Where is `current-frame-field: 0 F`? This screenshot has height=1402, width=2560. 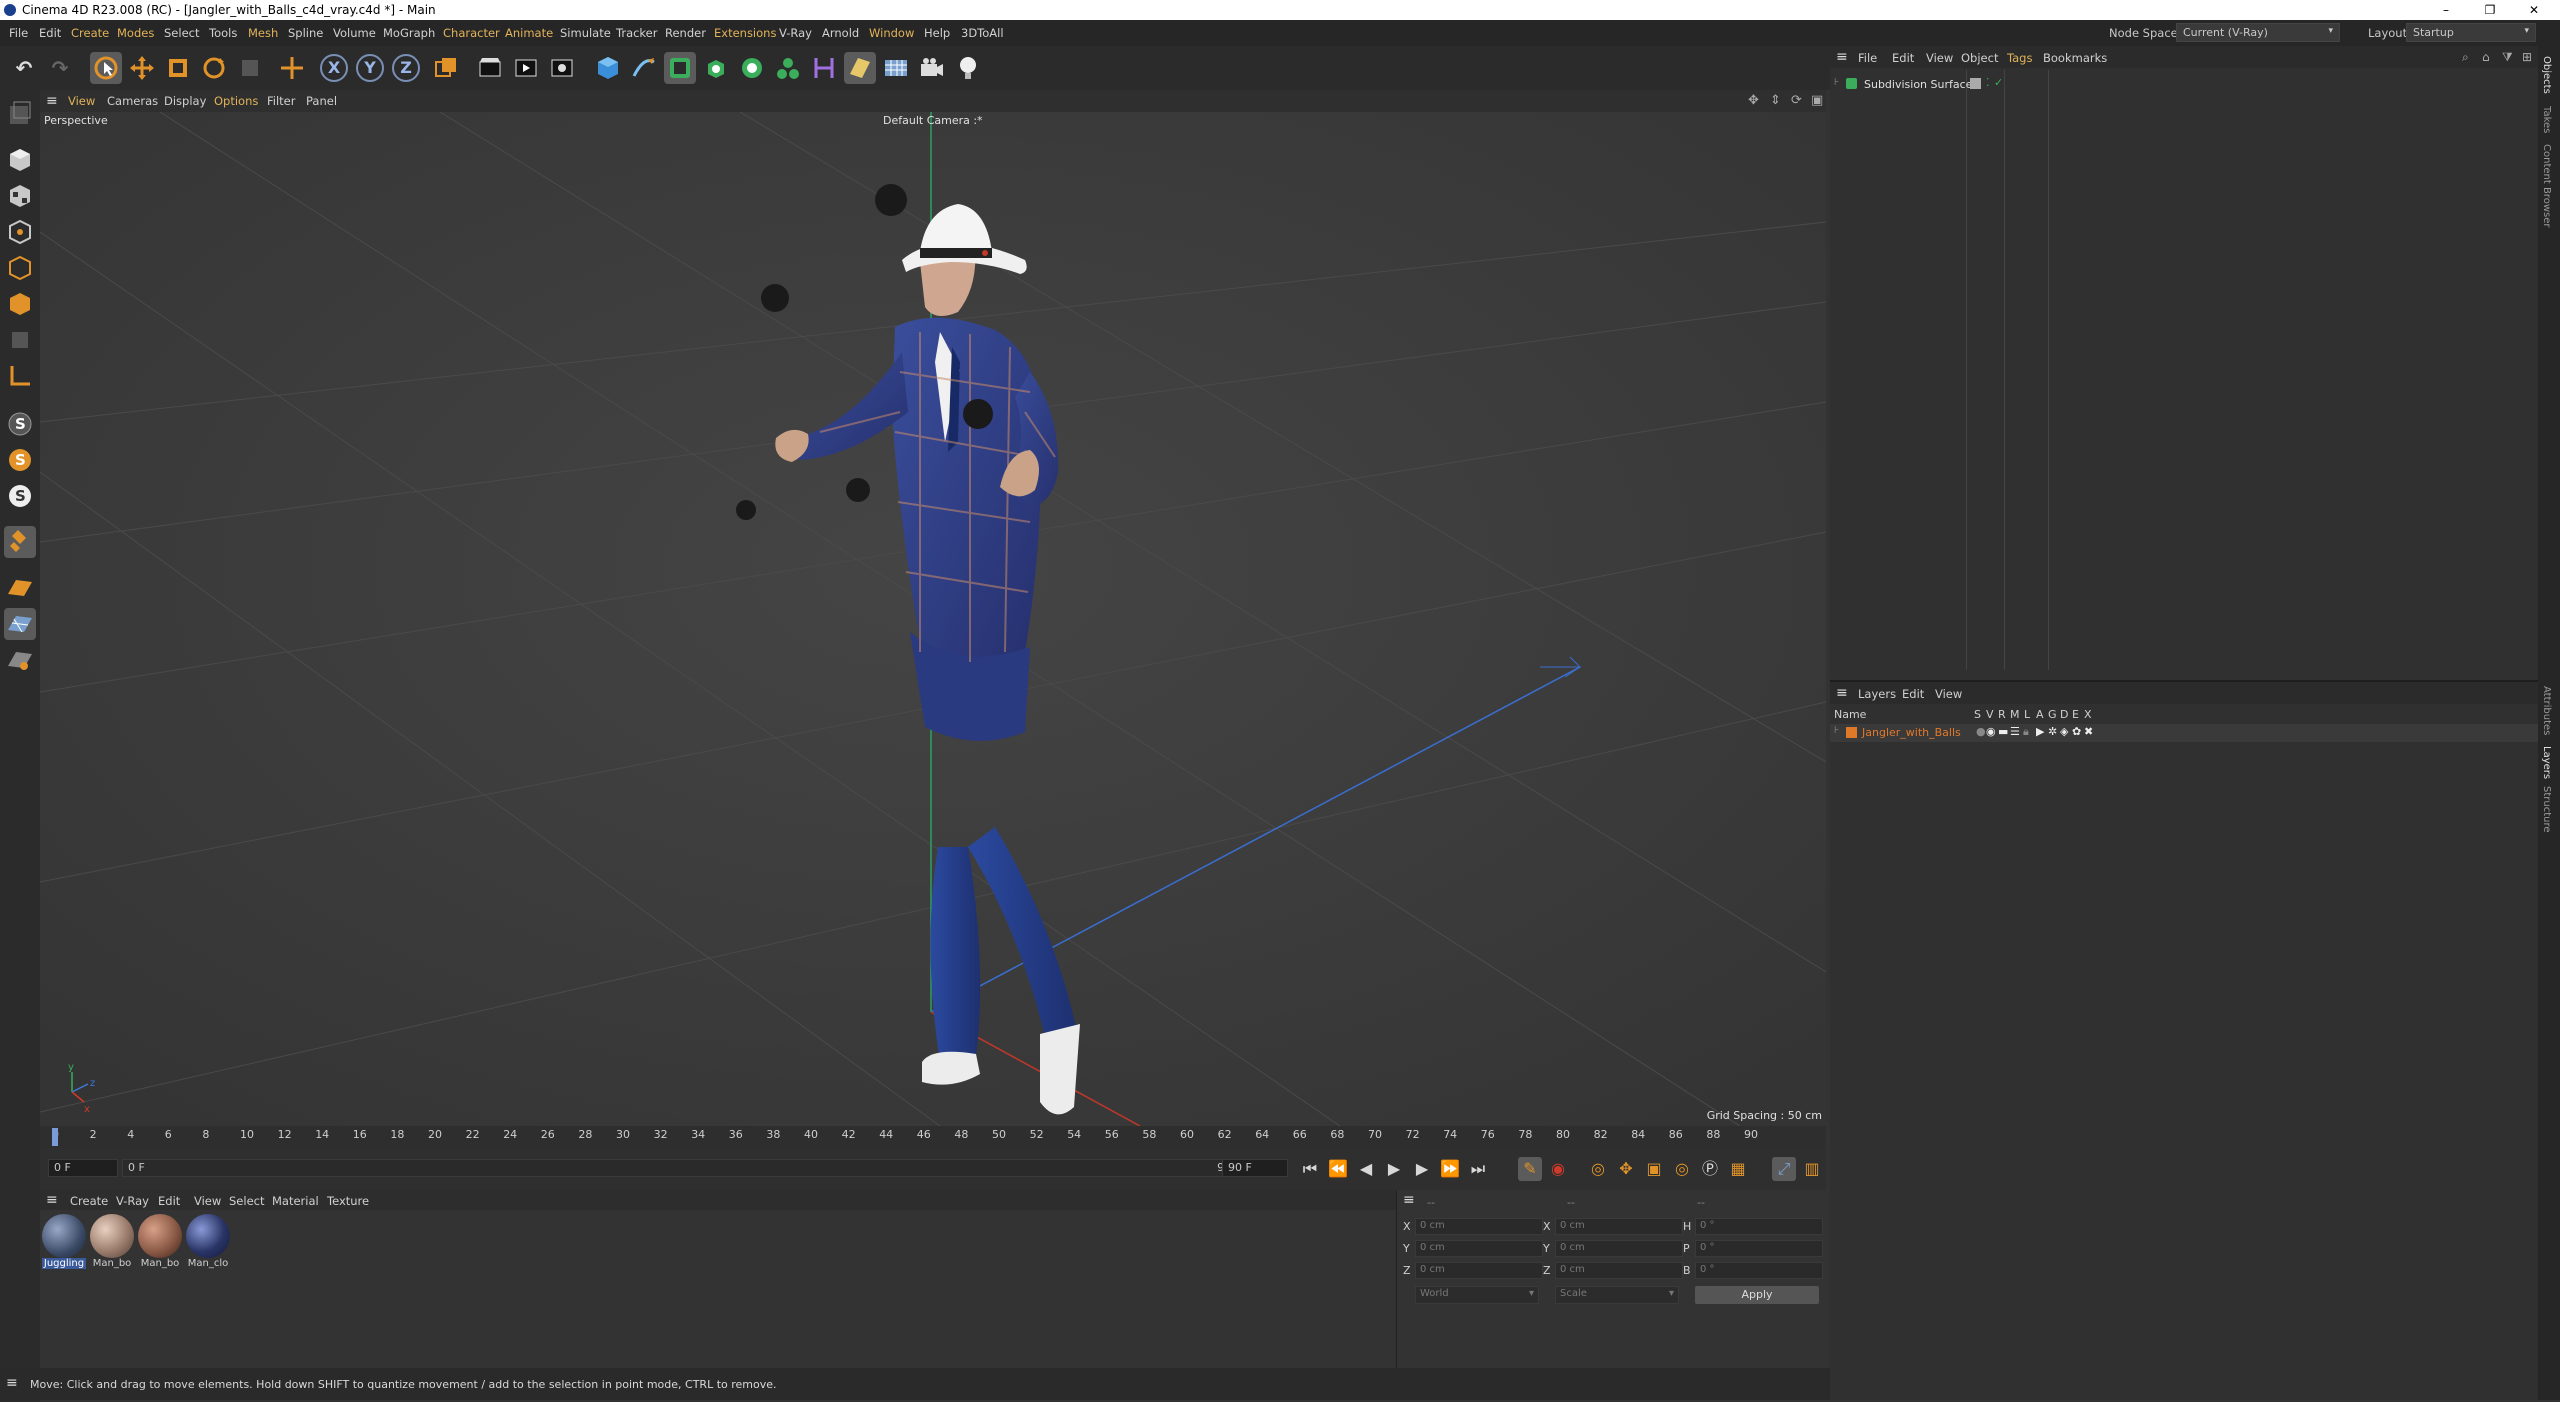
current-frame-field: 0 F is located at coordinates (83, 1168).